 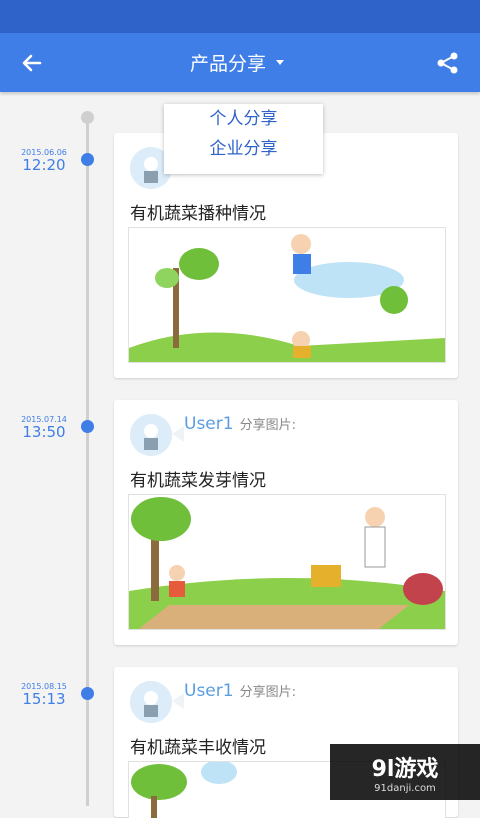 I want to click on sowing-illustration, so click(x=287, y=295).